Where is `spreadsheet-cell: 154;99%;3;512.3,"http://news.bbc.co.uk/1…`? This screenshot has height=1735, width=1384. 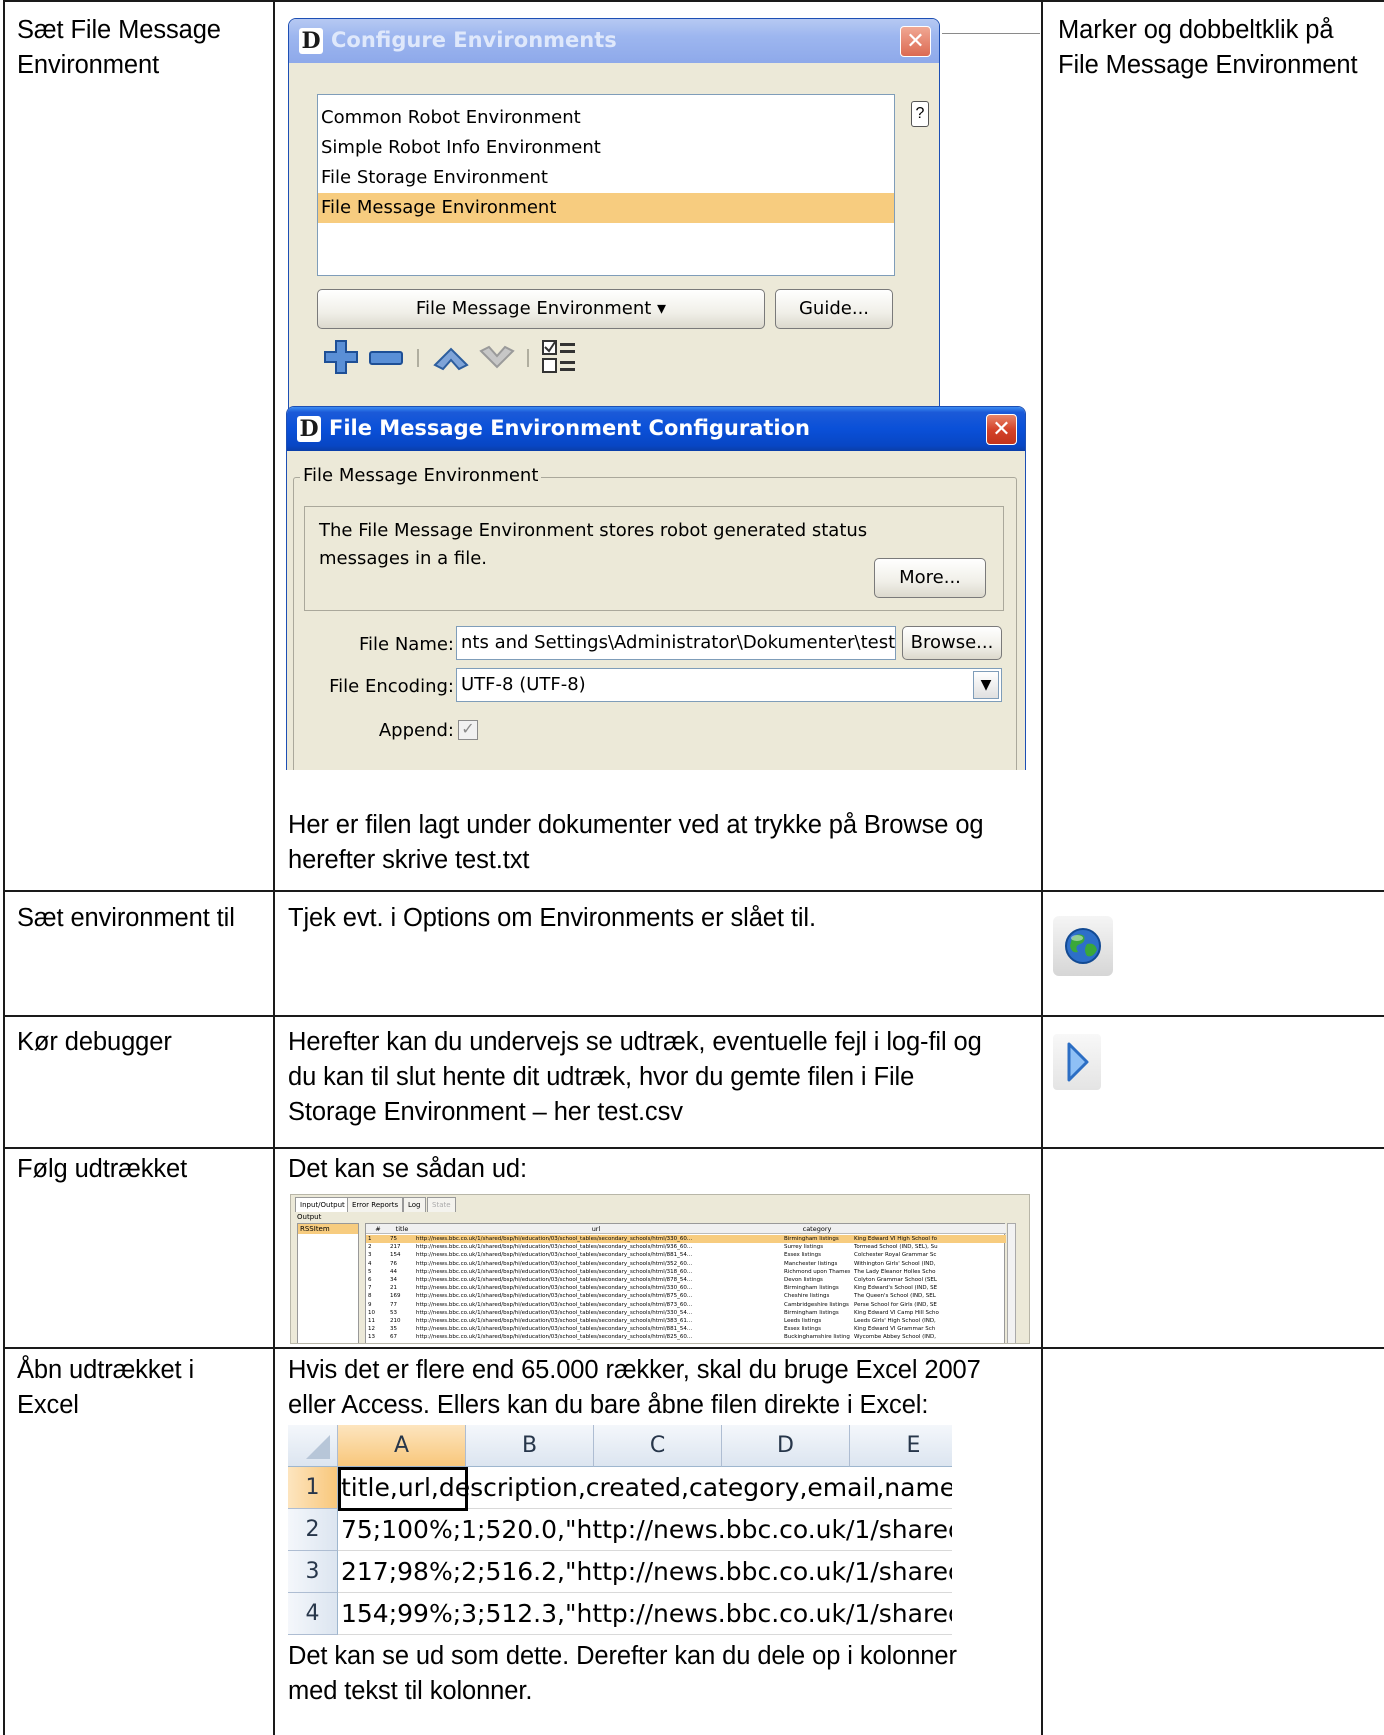 spreadsheet-cell: 154;99%;3;512.3,"http://news.bbc.co.uk/1… is located at coordinates (645, 1614).